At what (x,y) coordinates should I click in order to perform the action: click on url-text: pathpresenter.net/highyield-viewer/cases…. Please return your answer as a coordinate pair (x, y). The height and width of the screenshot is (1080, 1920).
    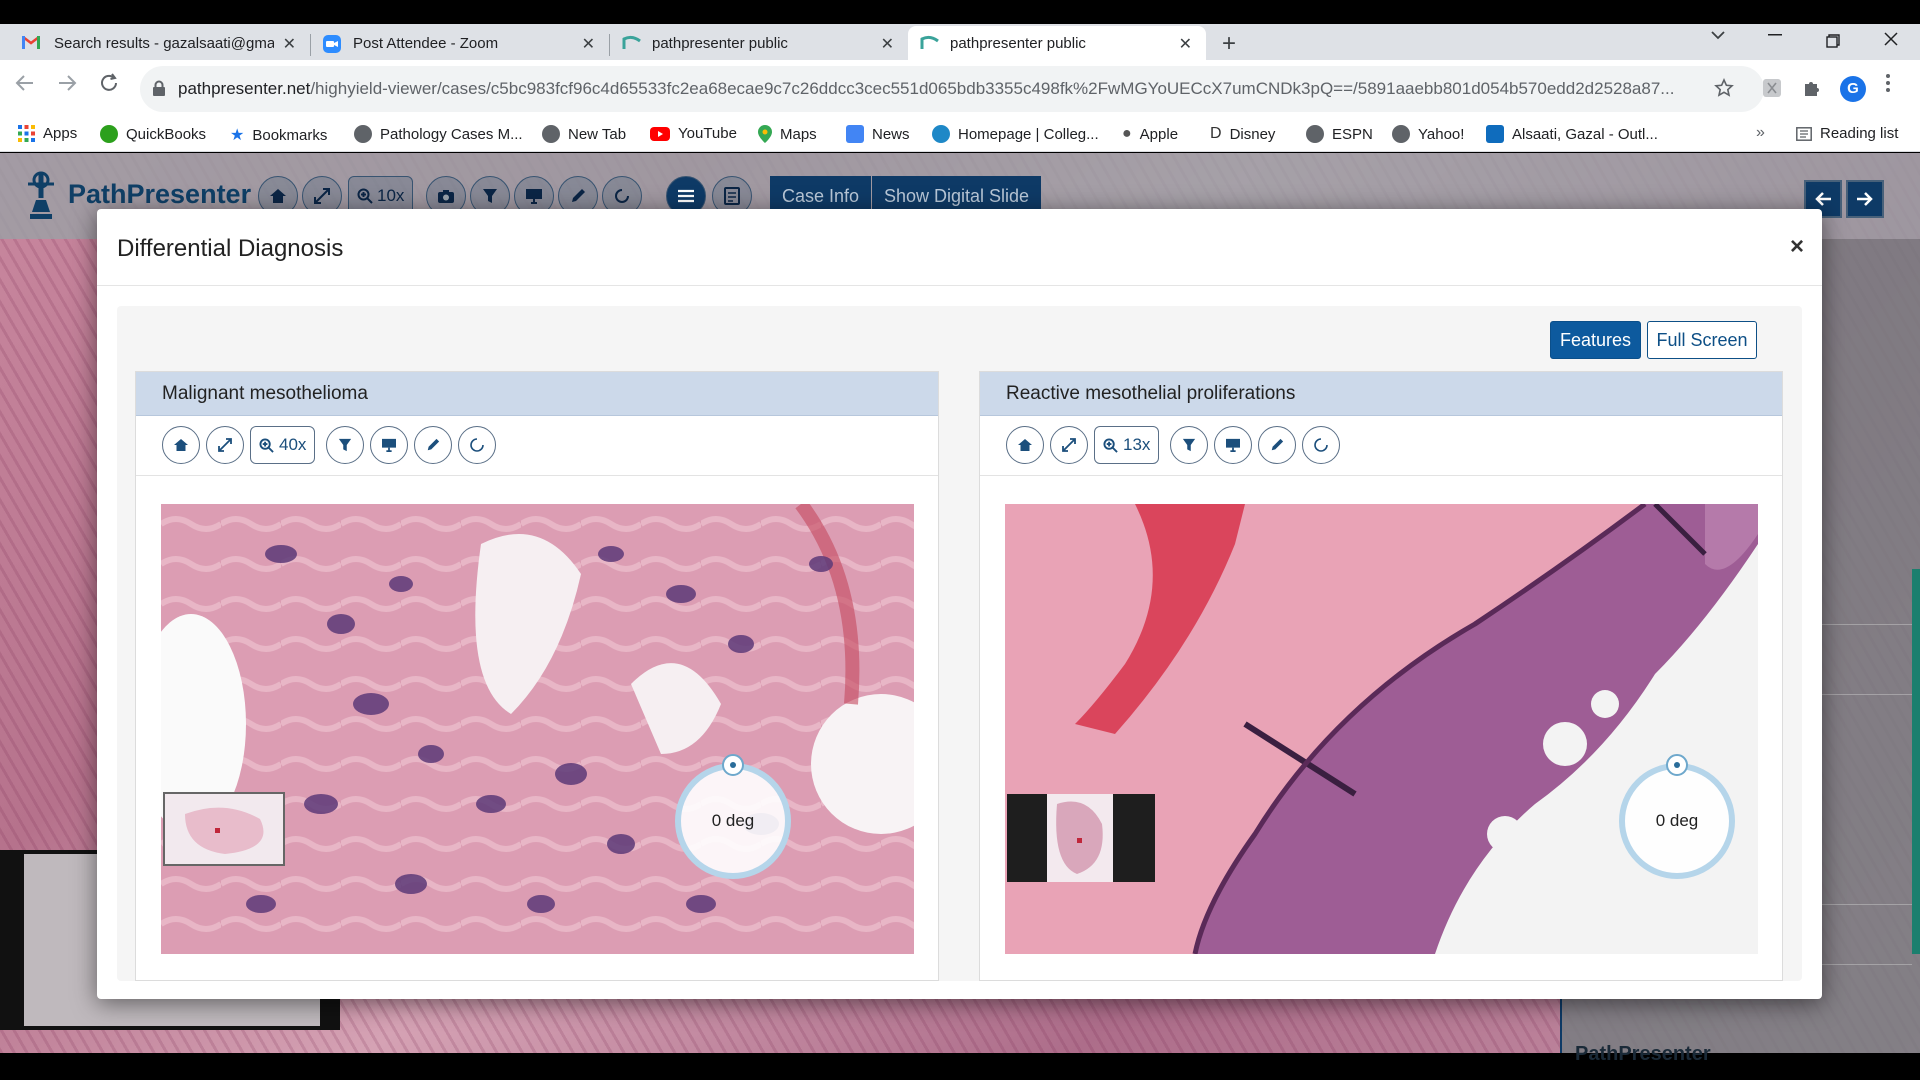
    Looking at the image, I should click on (938, 89).